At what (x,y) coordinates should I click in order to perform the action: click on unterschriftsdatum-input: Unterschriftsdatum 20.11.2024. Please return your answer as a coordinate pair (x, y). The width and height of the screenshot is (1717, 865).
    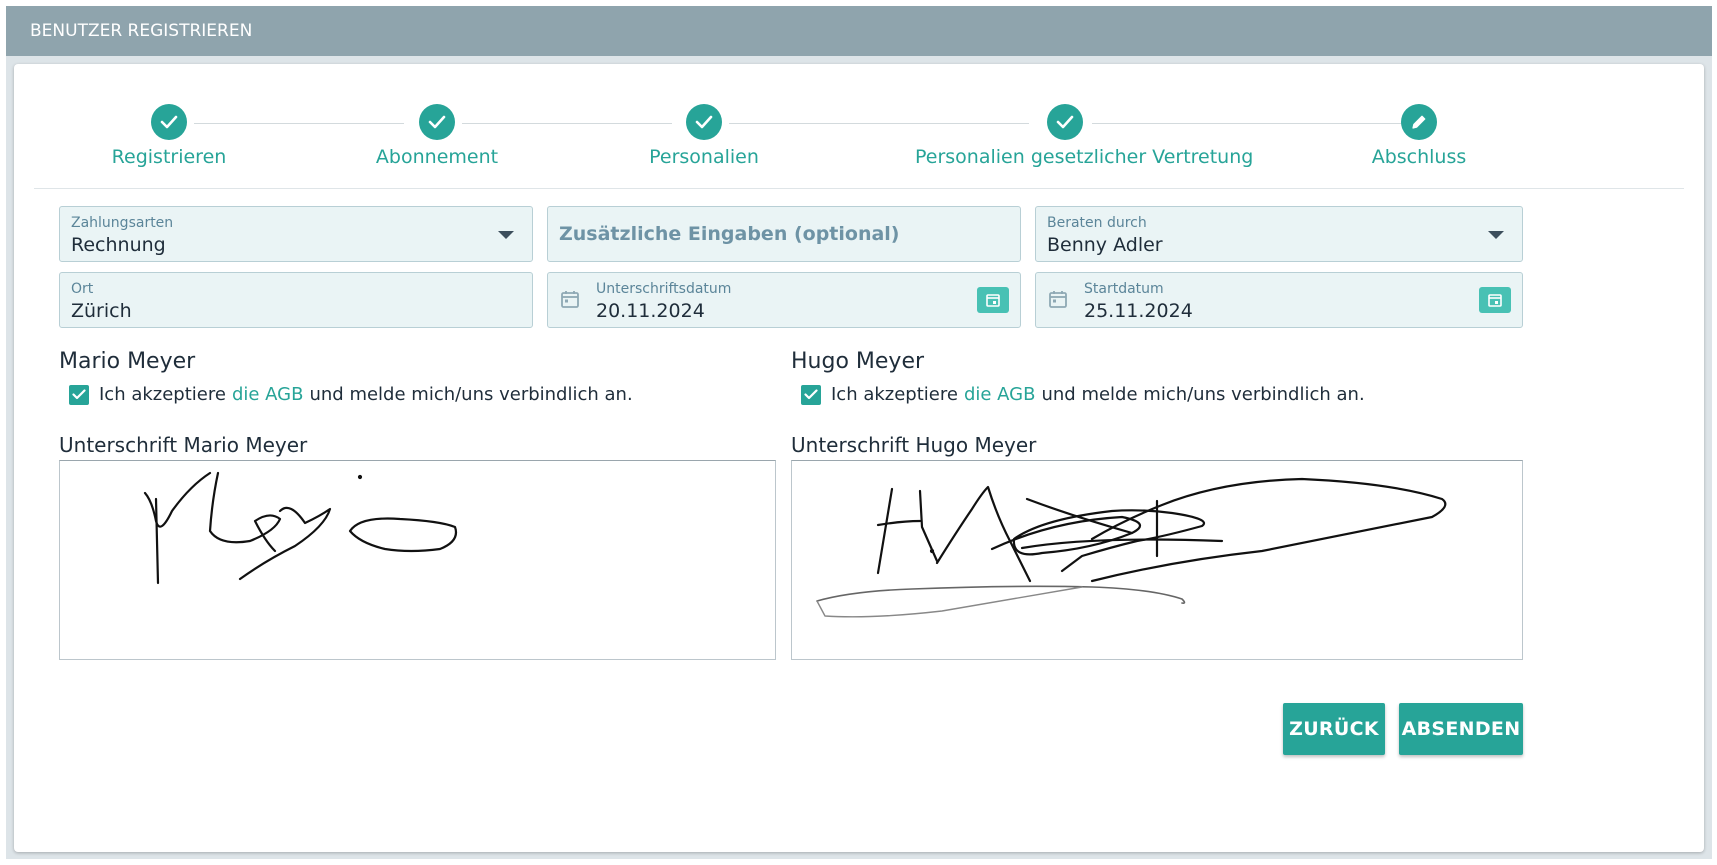
    Looking at the image, I should click on (784, 300).